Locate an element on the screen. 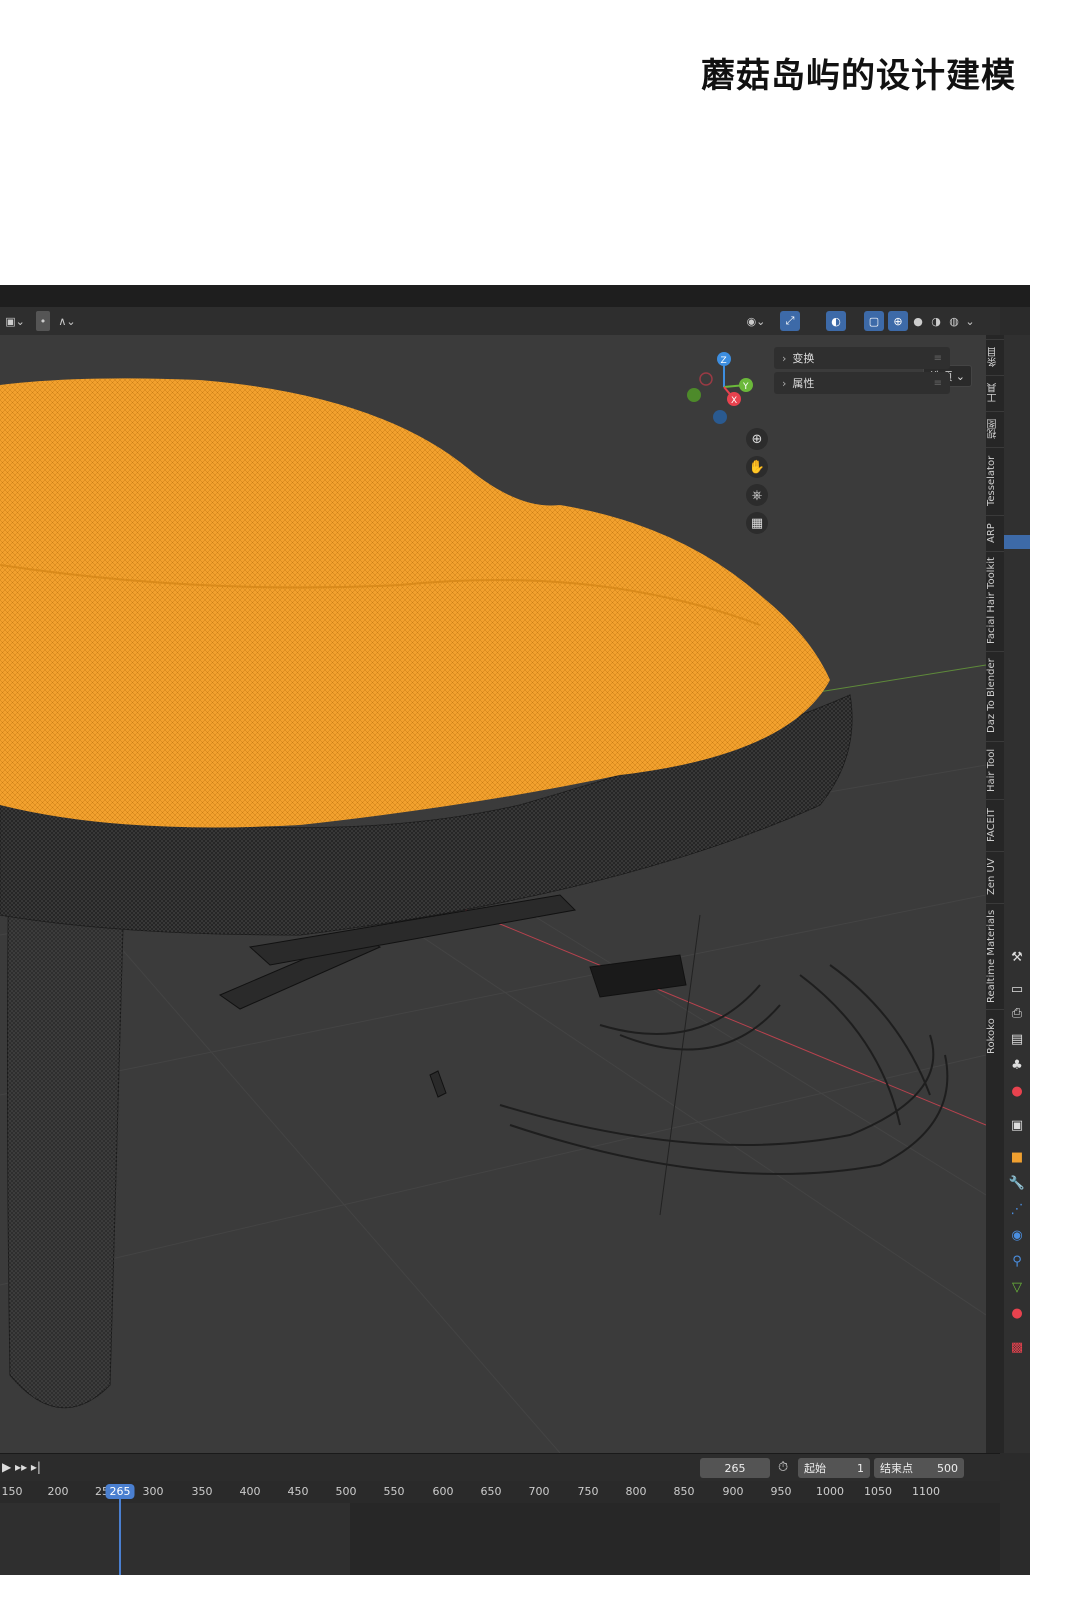  tab-item: 条目 is located at coordinates (995, 356).